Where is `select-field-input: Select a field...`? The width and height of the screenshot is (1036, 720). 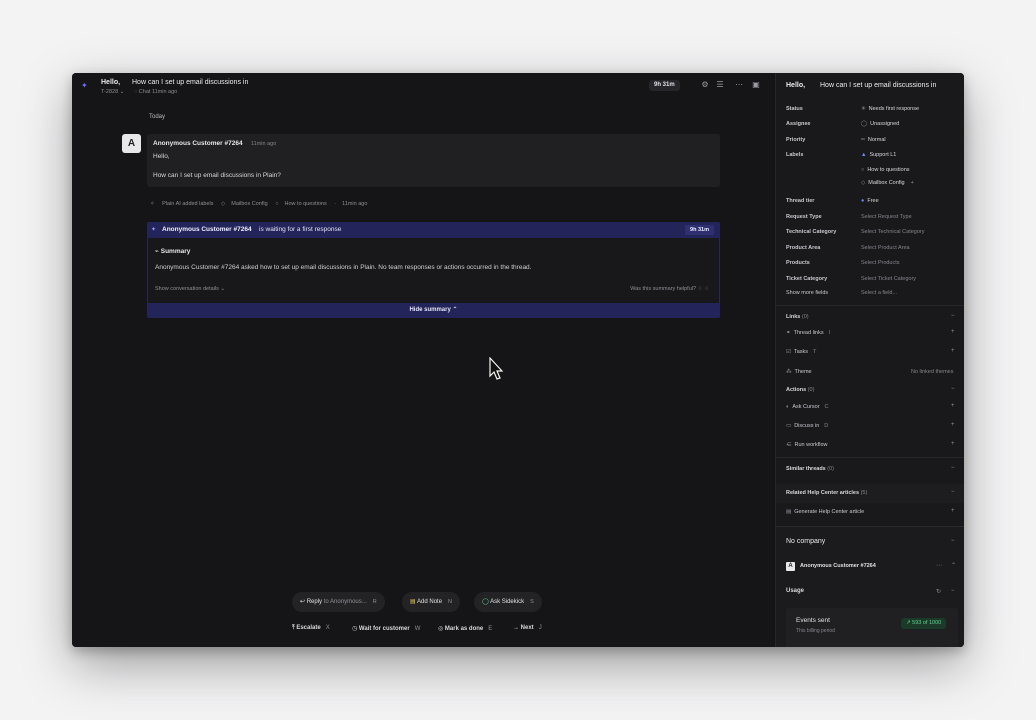 select-field-input: Select a field... is located at coordinates (879, 293).